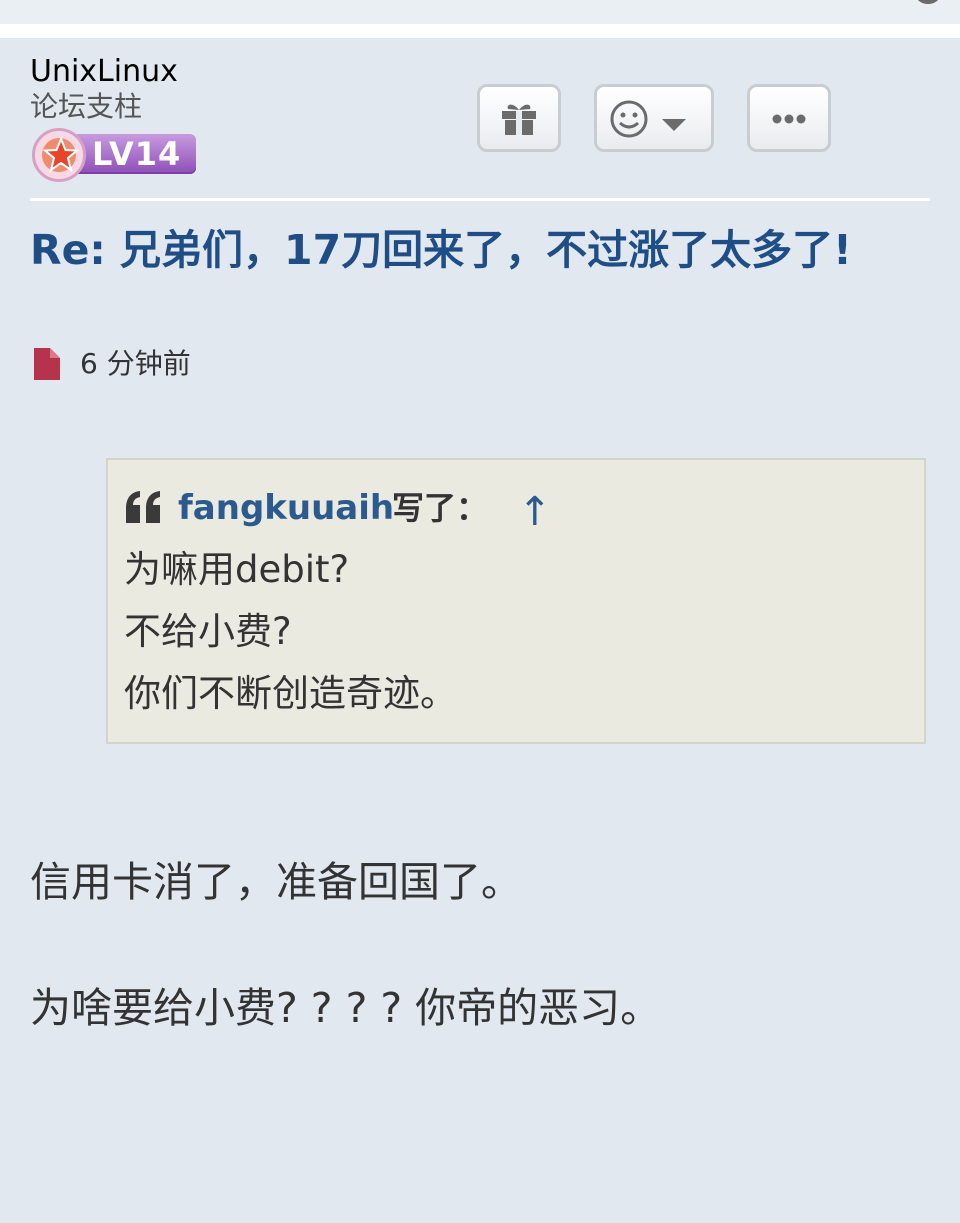 Image resolution: width=960 pixels, height=1223 pixels. I want to click on quote-jump-up-icon: ↑, so click(535, 512).